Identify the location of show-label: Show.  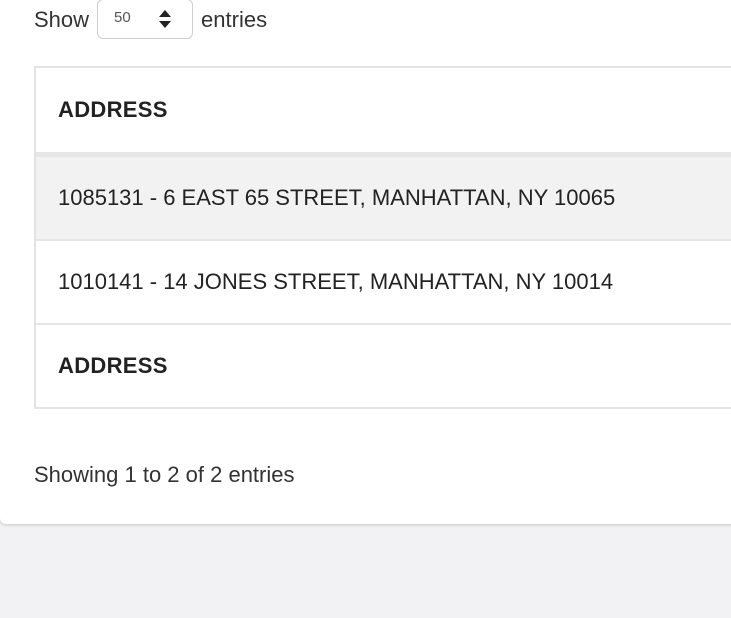
(62, 19).